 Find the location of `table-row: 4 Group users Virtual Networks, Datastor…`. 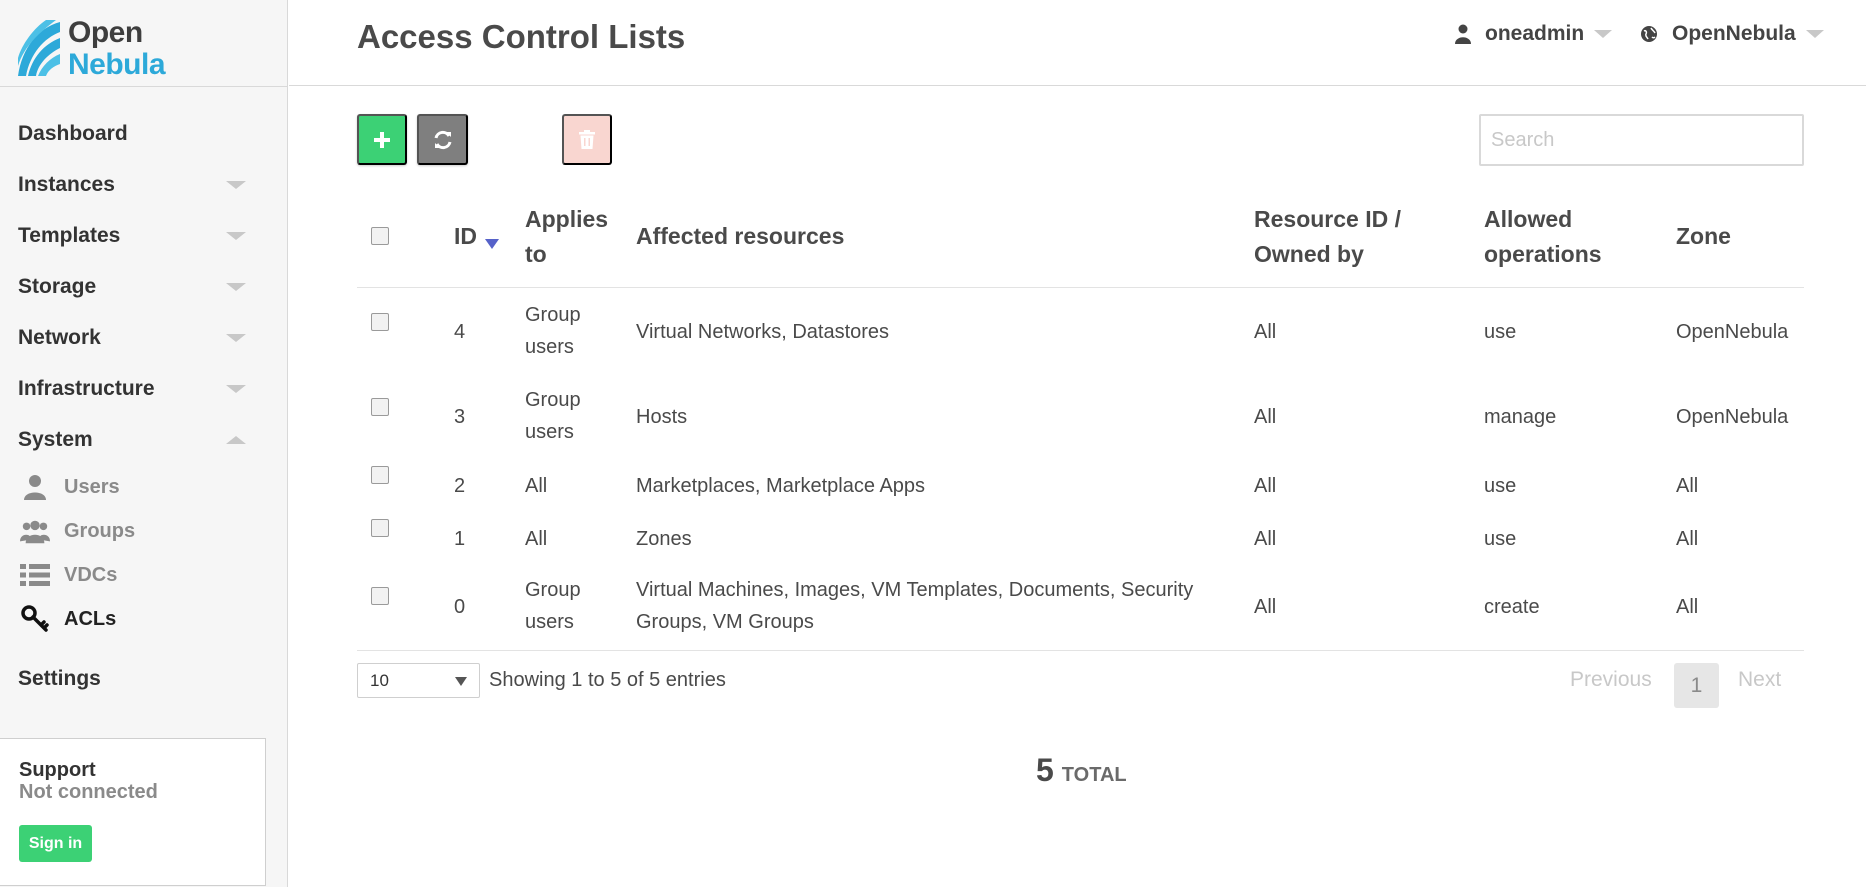

table-row: 4 Group users Virtual Networks, Datastor… is located at coordinates (1080, 331).